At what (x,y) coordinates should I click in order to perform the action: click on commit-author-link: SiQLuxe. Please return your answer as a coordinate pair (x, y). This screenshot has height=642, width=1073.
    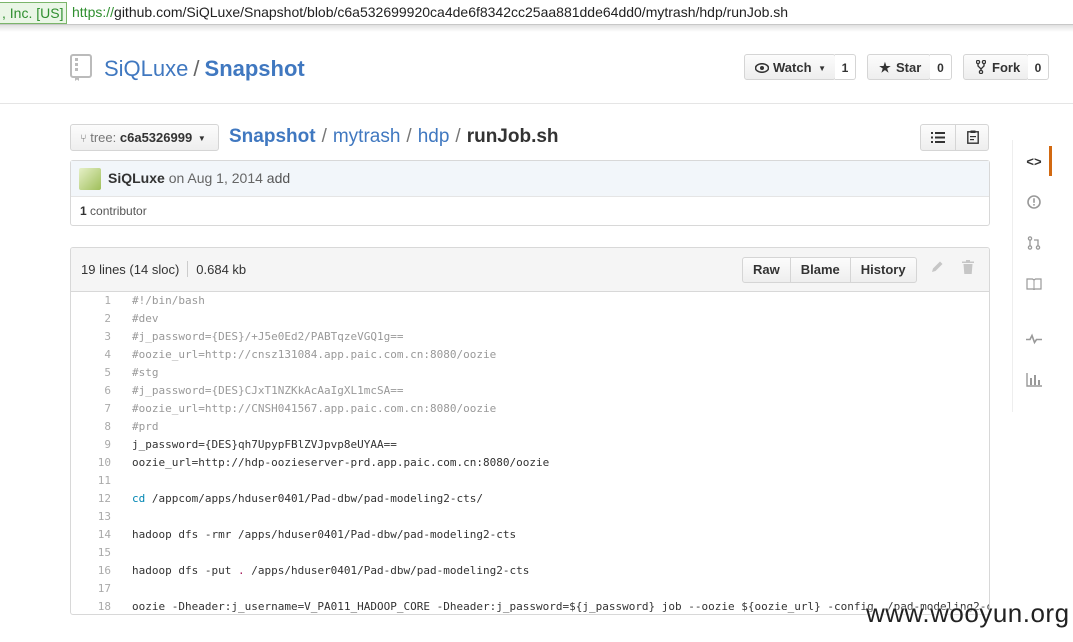
    Looking at the image, I should click on (136, 178).